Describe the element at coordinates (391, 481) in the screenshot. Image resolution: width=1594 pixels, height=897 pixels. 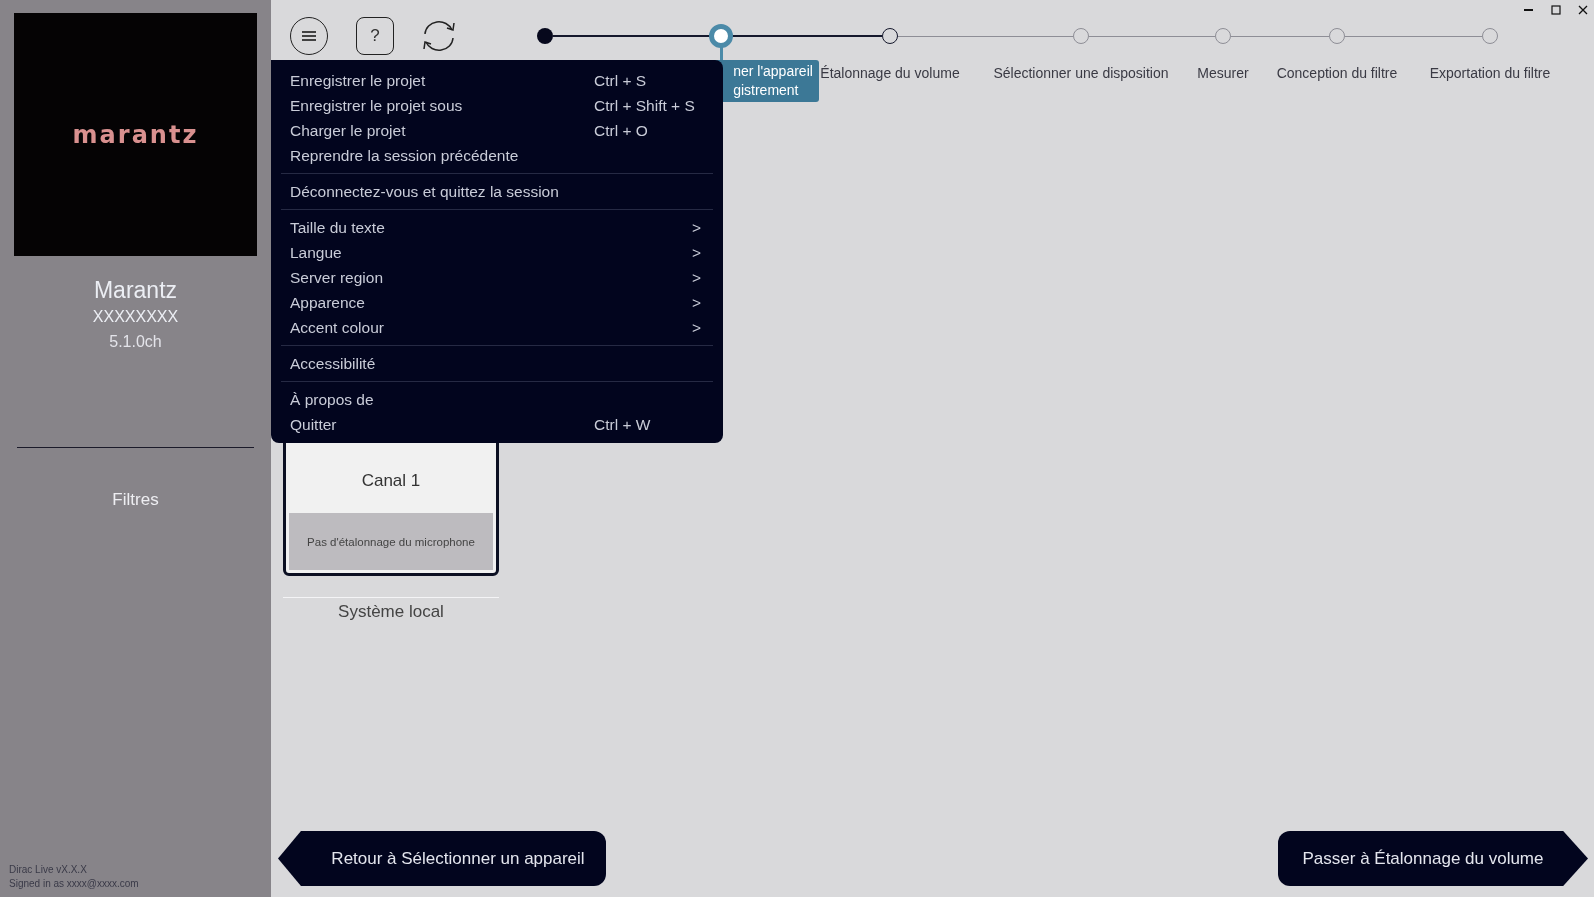
I see `channel-label: Canal 1` at that location.